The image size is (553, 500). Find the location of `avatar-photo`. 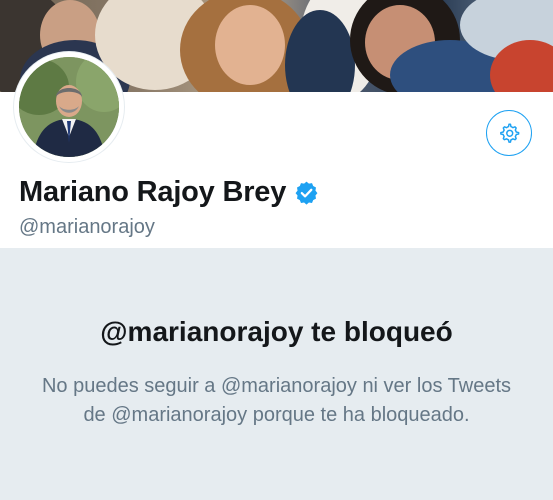

avatar-photo is located at coordinates (69, 107).